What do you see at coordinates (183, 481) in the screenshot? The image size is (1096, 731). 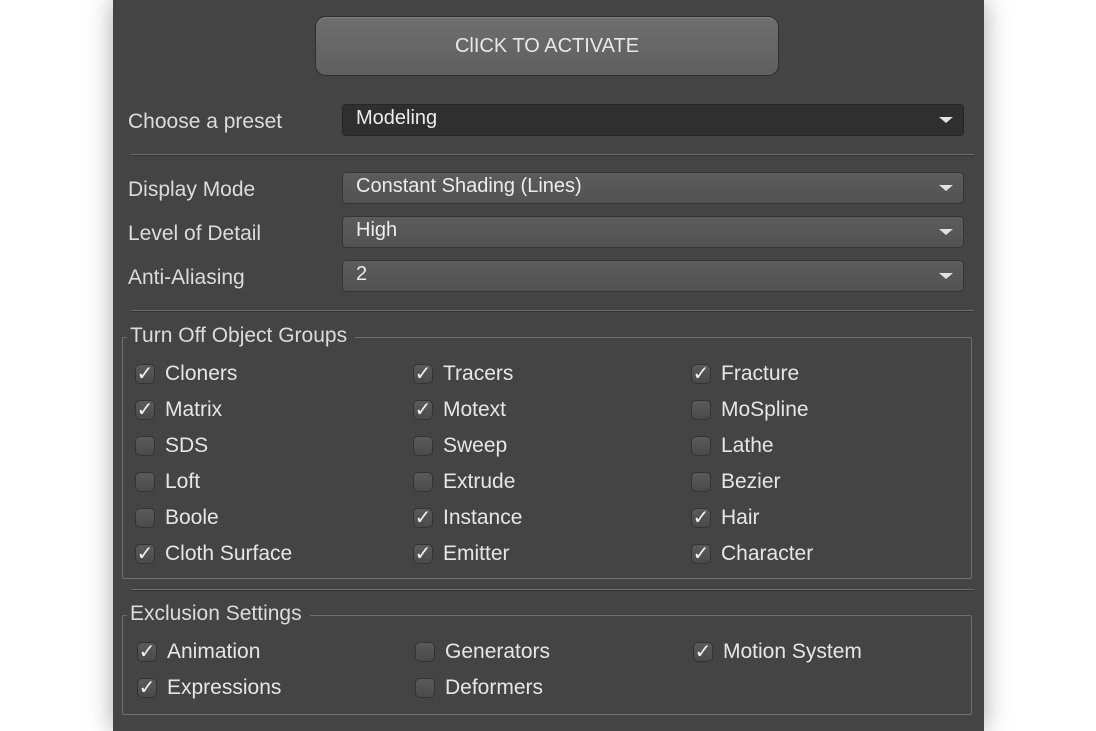 I see `checkbox-label: Loft` at bounding box center [183, 481].